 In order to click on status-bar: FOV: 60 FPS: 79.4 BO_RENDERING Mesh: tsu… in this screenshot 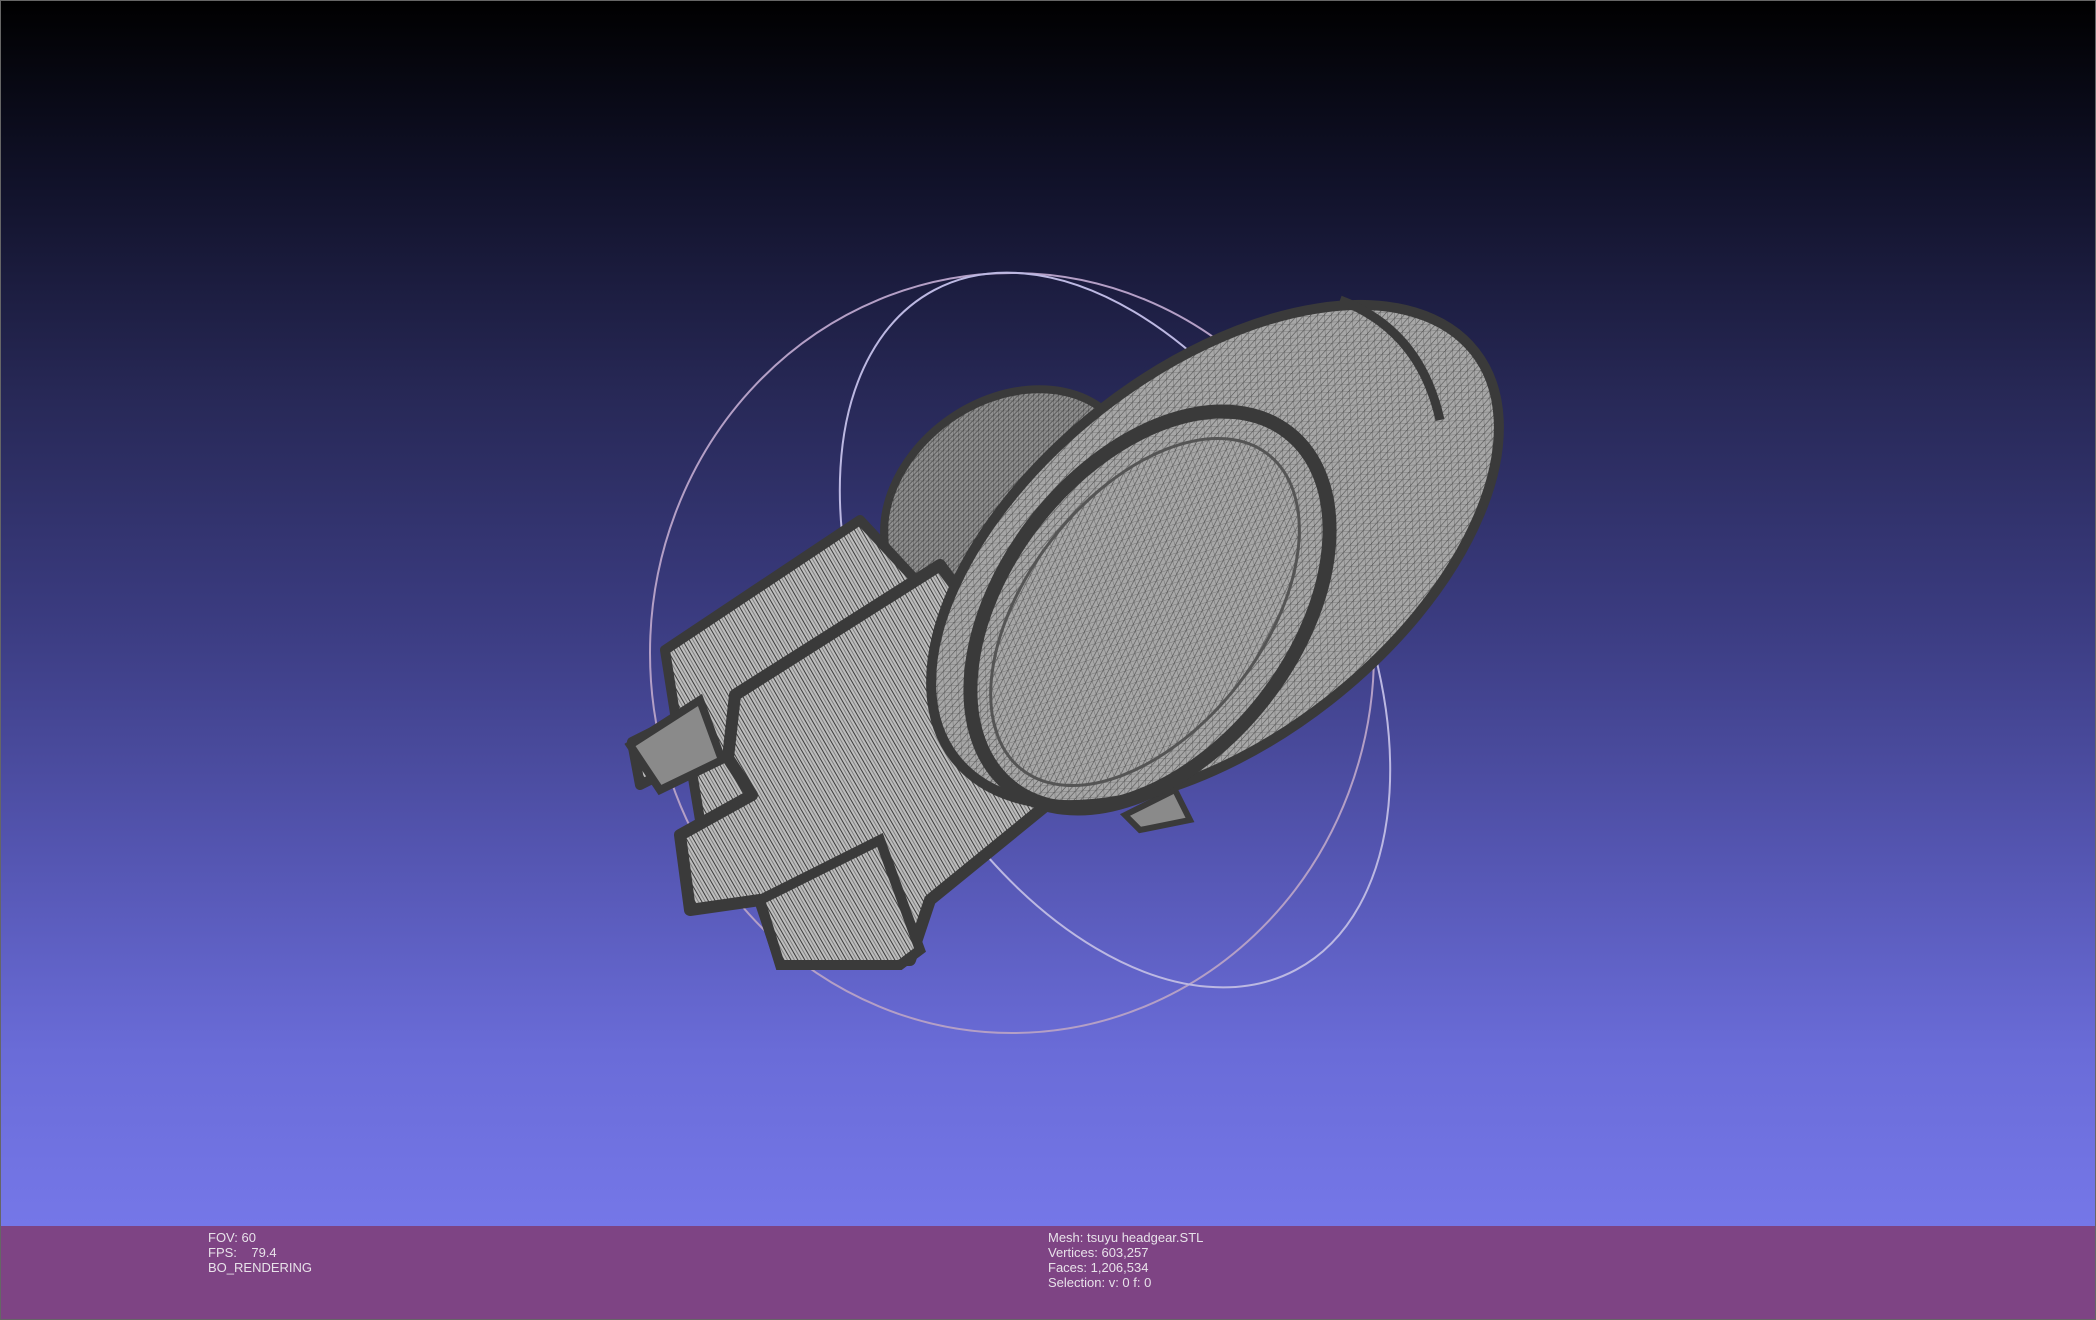, I will do `click(1048, 1273)`.